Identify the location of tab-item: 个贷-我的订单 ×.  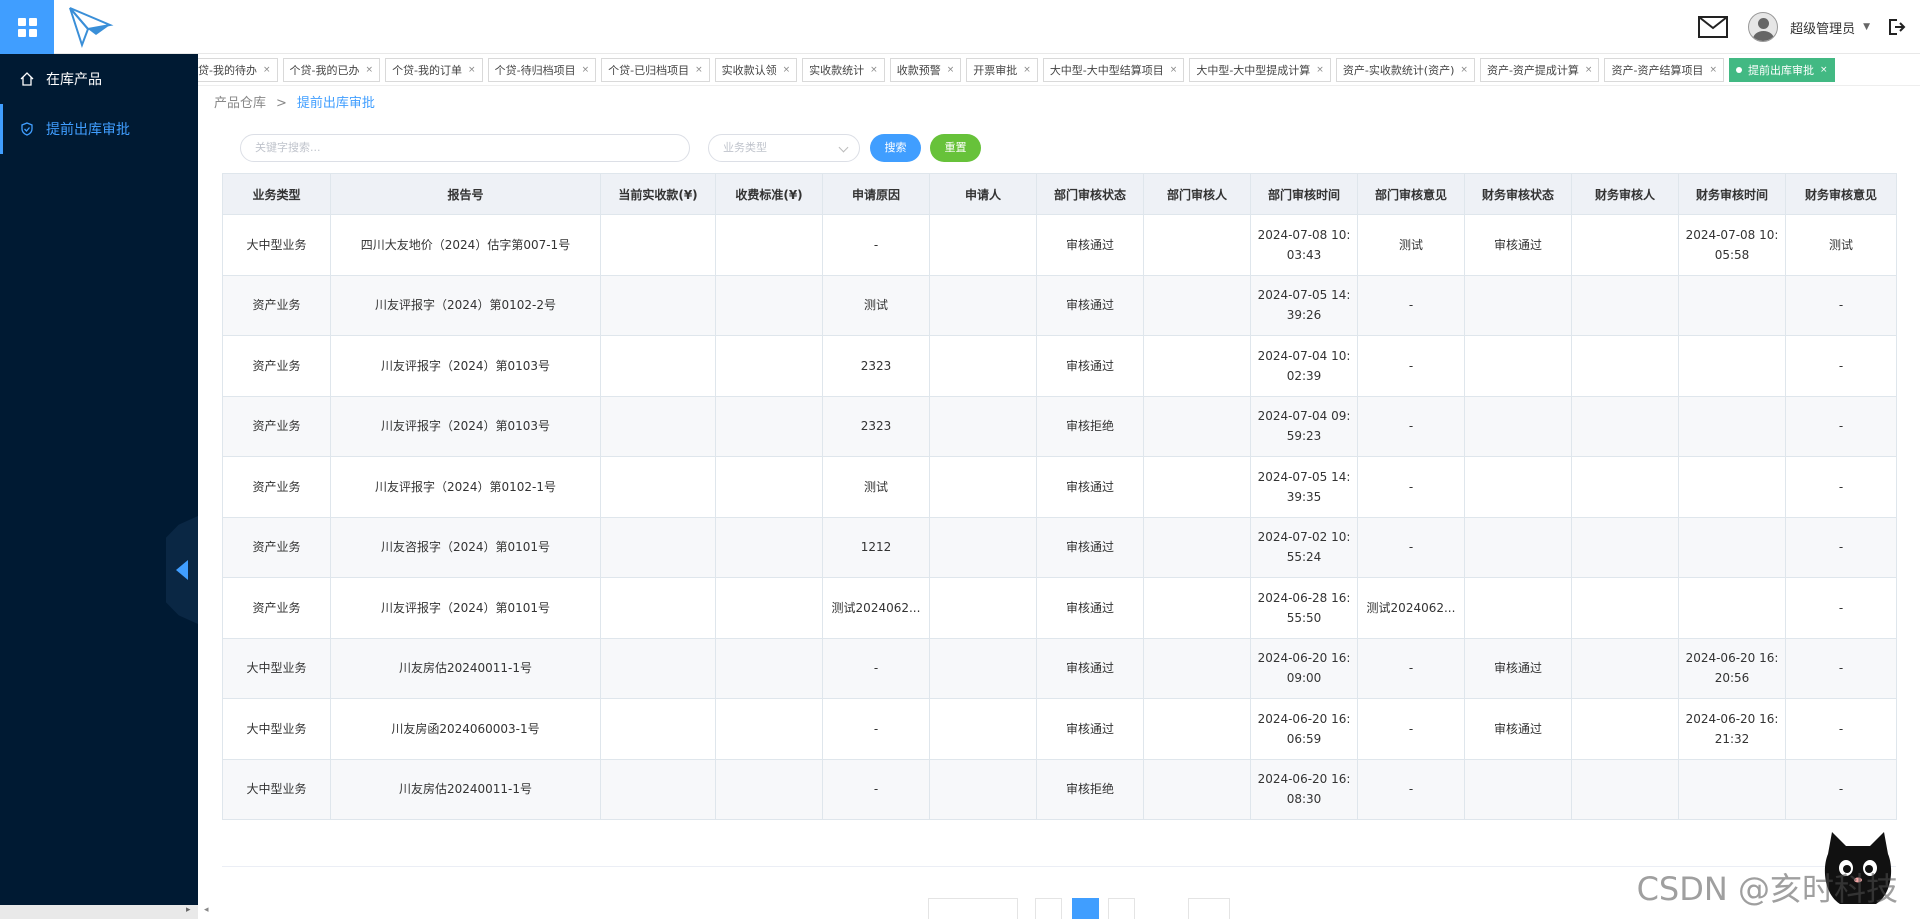
(434, 70).